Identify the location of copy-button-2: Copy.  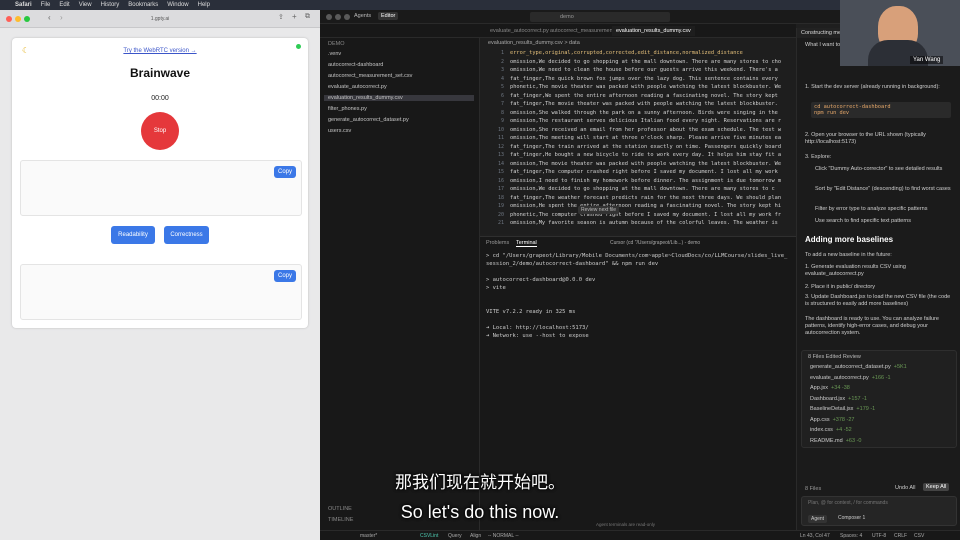
(285, 276).